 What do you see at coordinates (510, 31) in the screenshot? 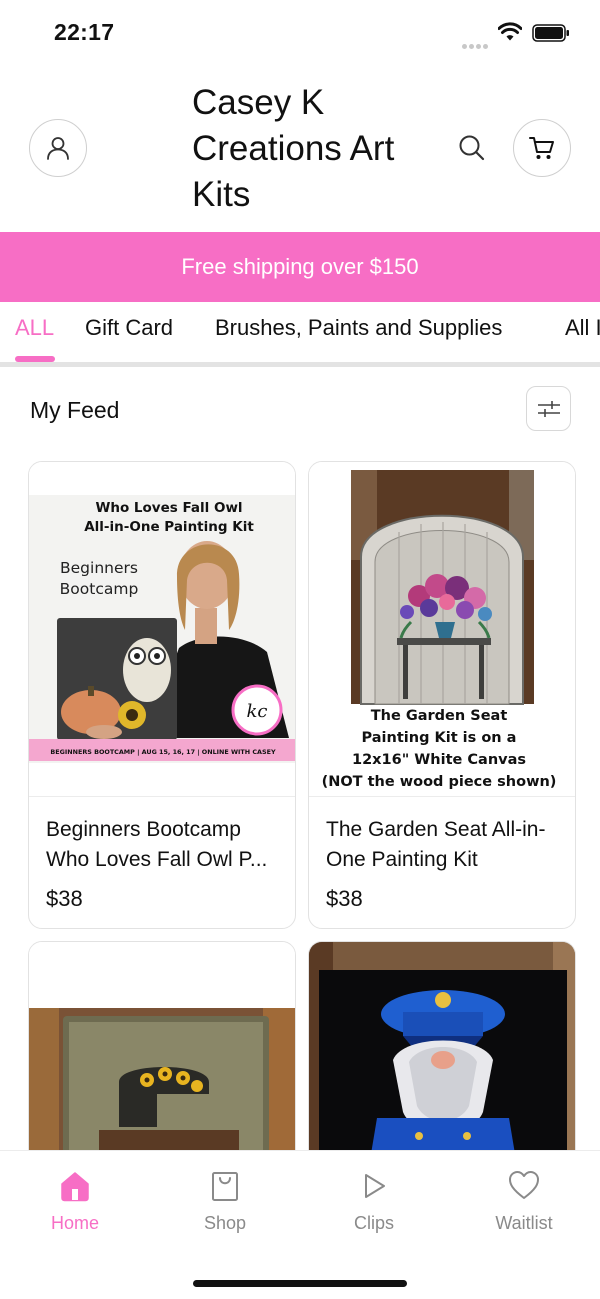
I see `wifi-icon` at bounding box center [510, 31].